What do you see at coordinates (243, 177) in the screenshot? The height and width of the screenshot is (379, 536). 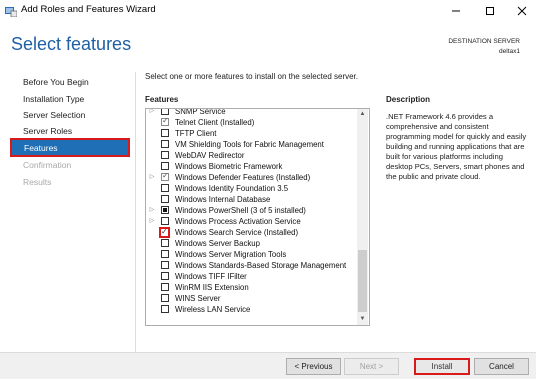 I see `feature-label: Windows Defender Features (Installed)` at bounding box center [243, 177].